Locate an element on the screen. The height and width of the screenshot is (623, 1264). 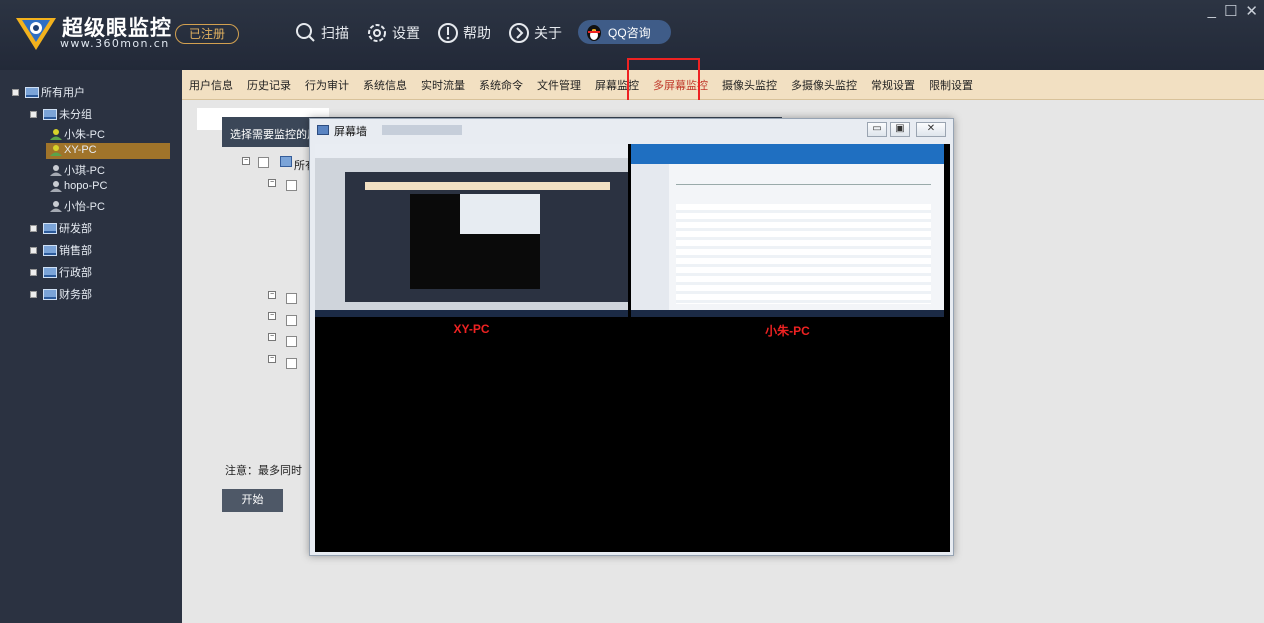
help-label: 帮助 is located at coordinates (477, 33).